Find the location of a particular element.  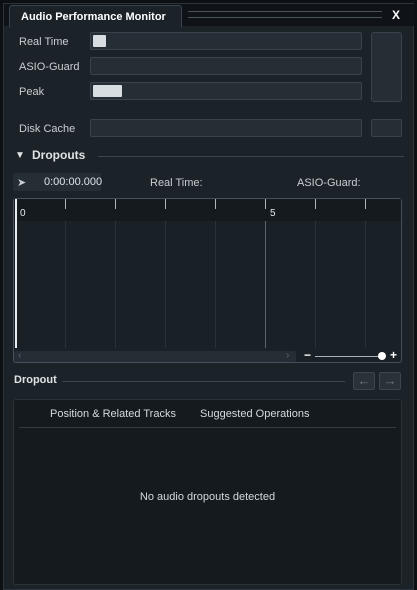

zoom-slider: − + is located at coordinates (351, 355).